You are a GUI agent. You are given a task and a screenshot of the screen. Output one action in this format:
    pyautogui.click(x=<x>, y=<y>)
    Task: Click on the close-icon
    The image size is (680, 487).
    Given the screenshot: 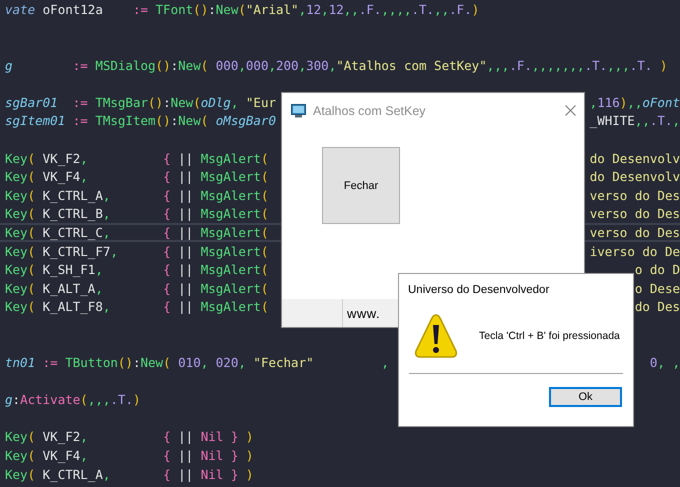 What is the action you would take?
    pyautogui.click(x=570, y=110)
    